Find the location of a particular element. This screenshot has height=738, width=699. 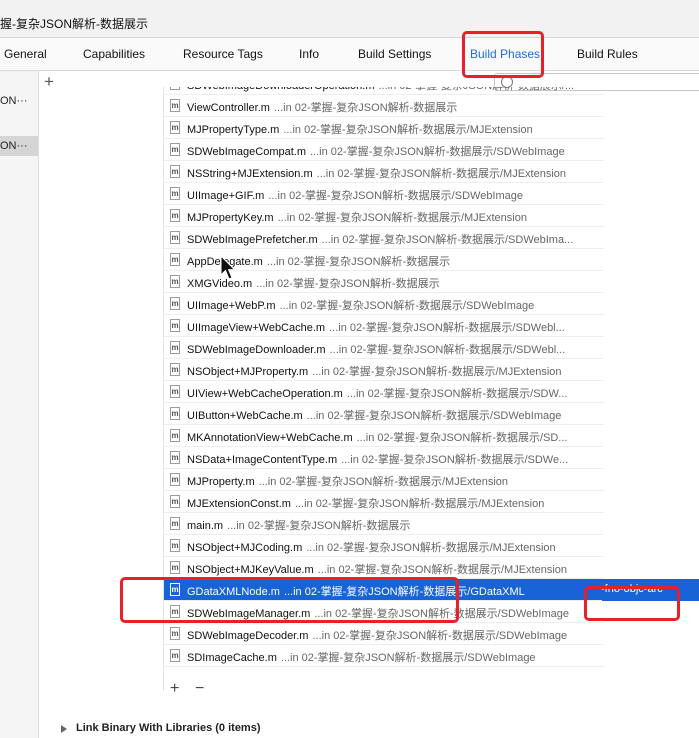

file-name: UIImage+WebP.m is located at coordinates (231, 306).